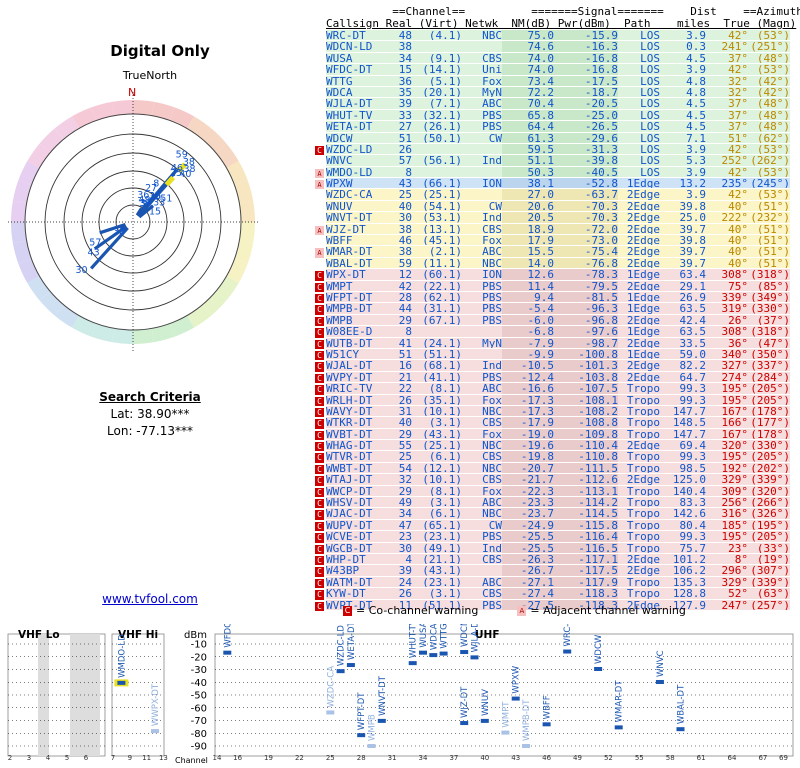 The width and height of the screenshot is (800, 768). I want to click on cell-path: Tropo, so click(639, 457).